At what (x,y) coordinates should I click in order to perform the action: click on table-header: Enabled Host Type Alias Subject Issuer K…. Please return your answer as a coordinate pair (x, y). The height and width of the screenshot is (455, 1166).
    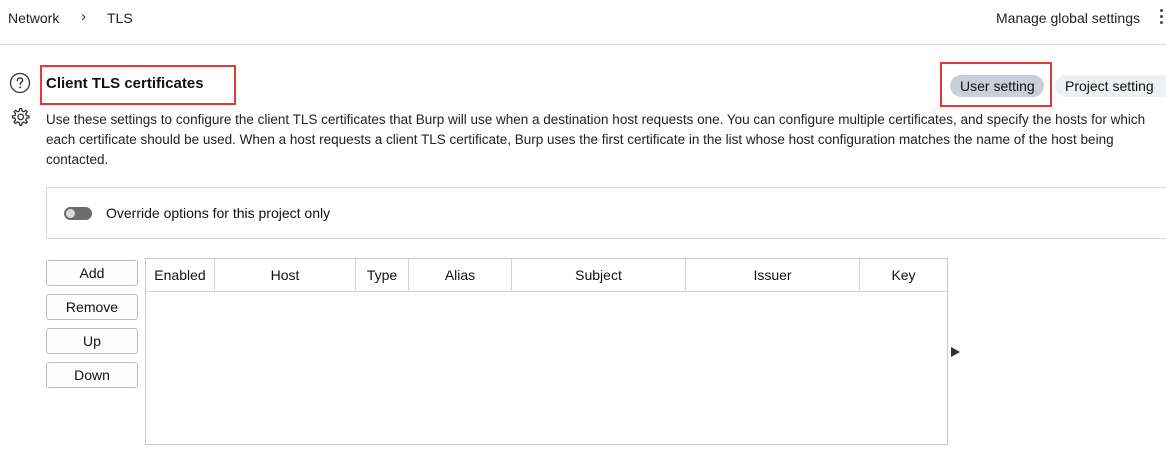
    Looking at the image, I should click on (546, 275).